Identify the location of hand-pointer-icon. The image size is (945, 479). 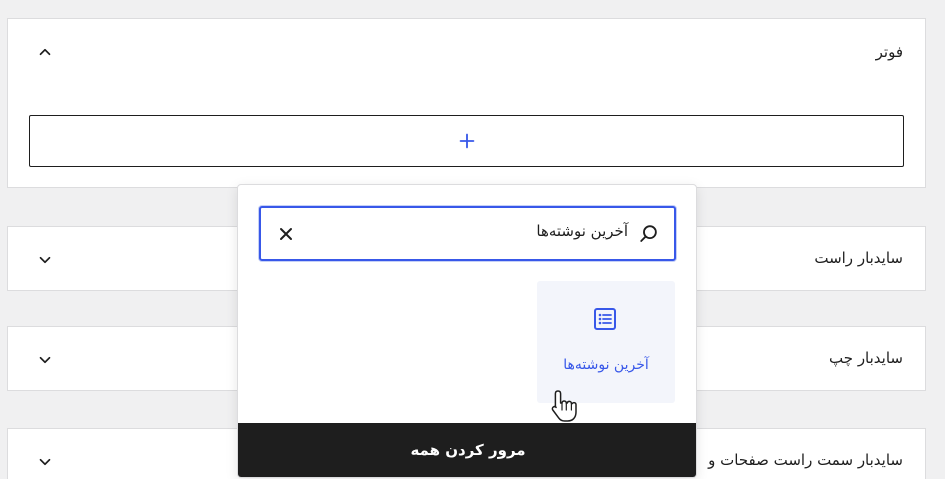
(563, 406).